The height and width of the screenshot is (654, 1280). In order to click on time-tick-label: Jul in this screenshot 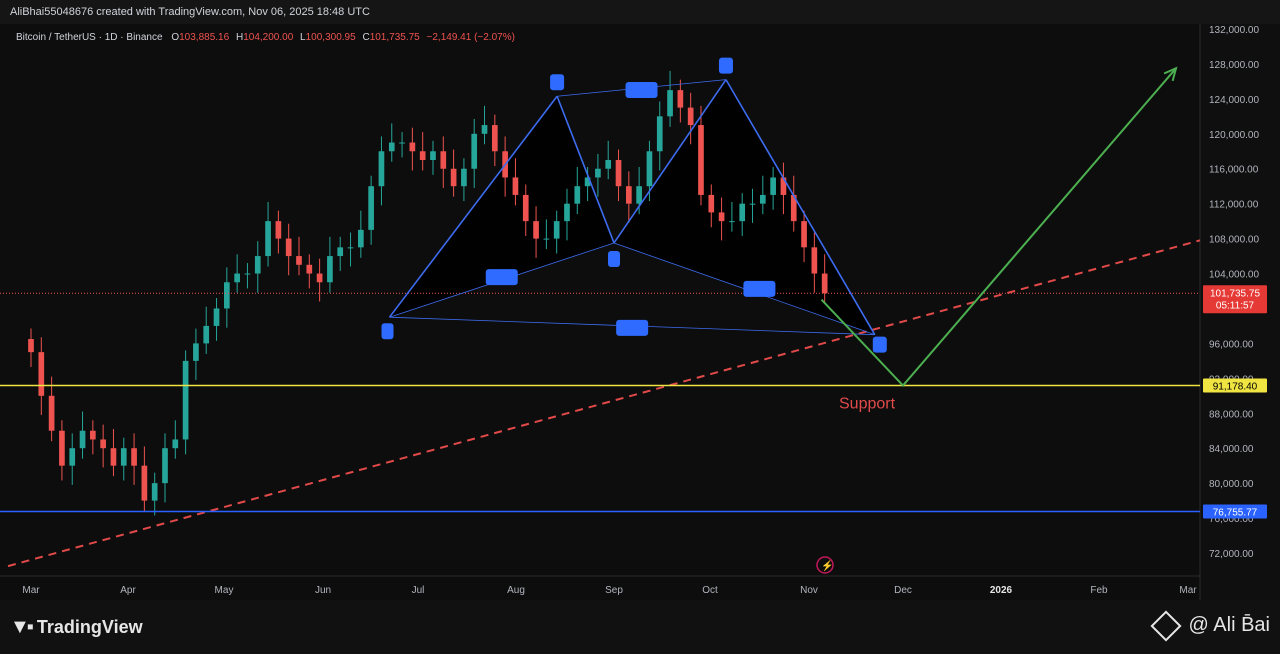, I will do `click(418, 590)`.